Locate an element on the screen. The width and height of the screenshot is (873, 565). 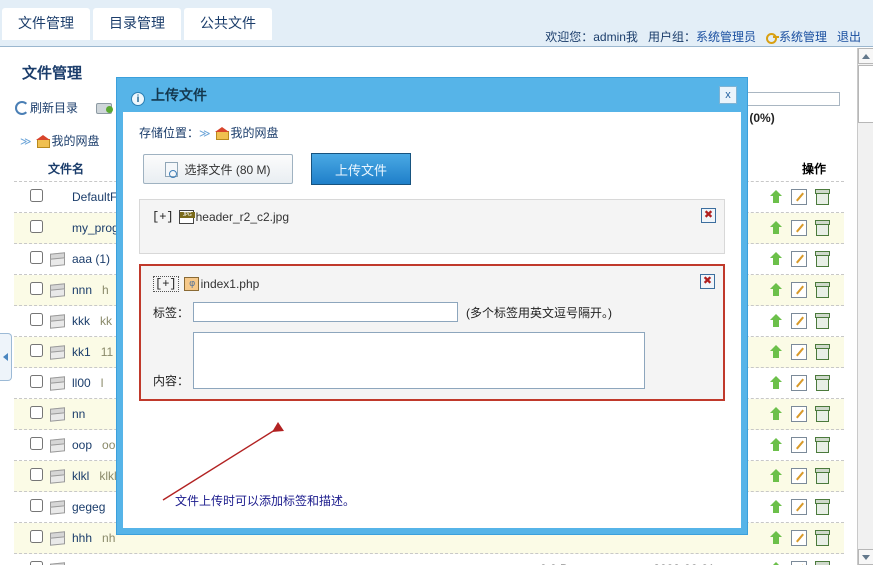
scroll-up-button is located at coordinates (865, 56).